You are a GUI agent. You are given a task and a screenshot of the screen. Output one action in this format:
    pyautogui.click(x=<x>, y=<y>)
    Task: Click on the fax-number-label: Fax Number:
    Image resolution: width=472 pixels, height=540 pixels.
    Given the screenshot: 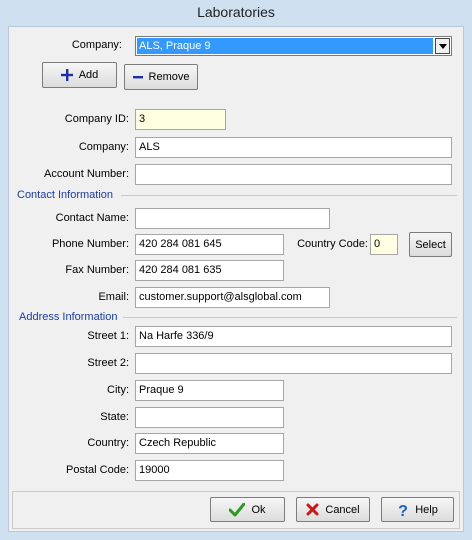 What is the action you would take?
    pyautogui.click(x=97, y=270)
    